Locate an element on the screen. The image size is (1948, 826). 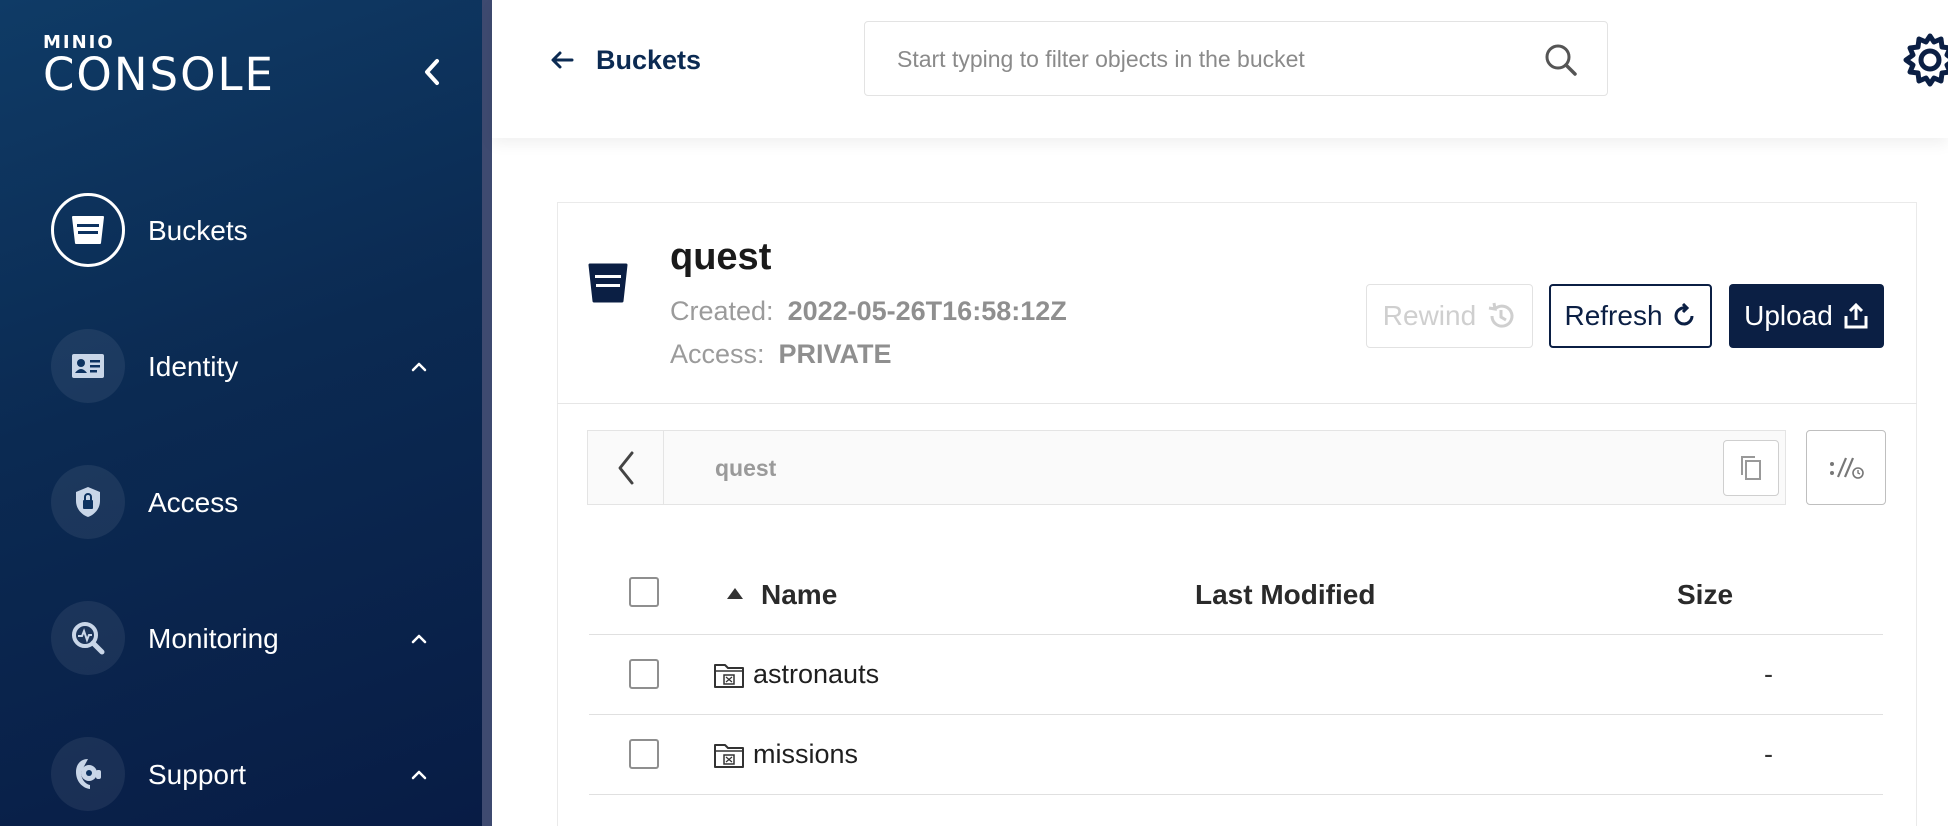
path-history-button is located at coordinates (1846, 467).